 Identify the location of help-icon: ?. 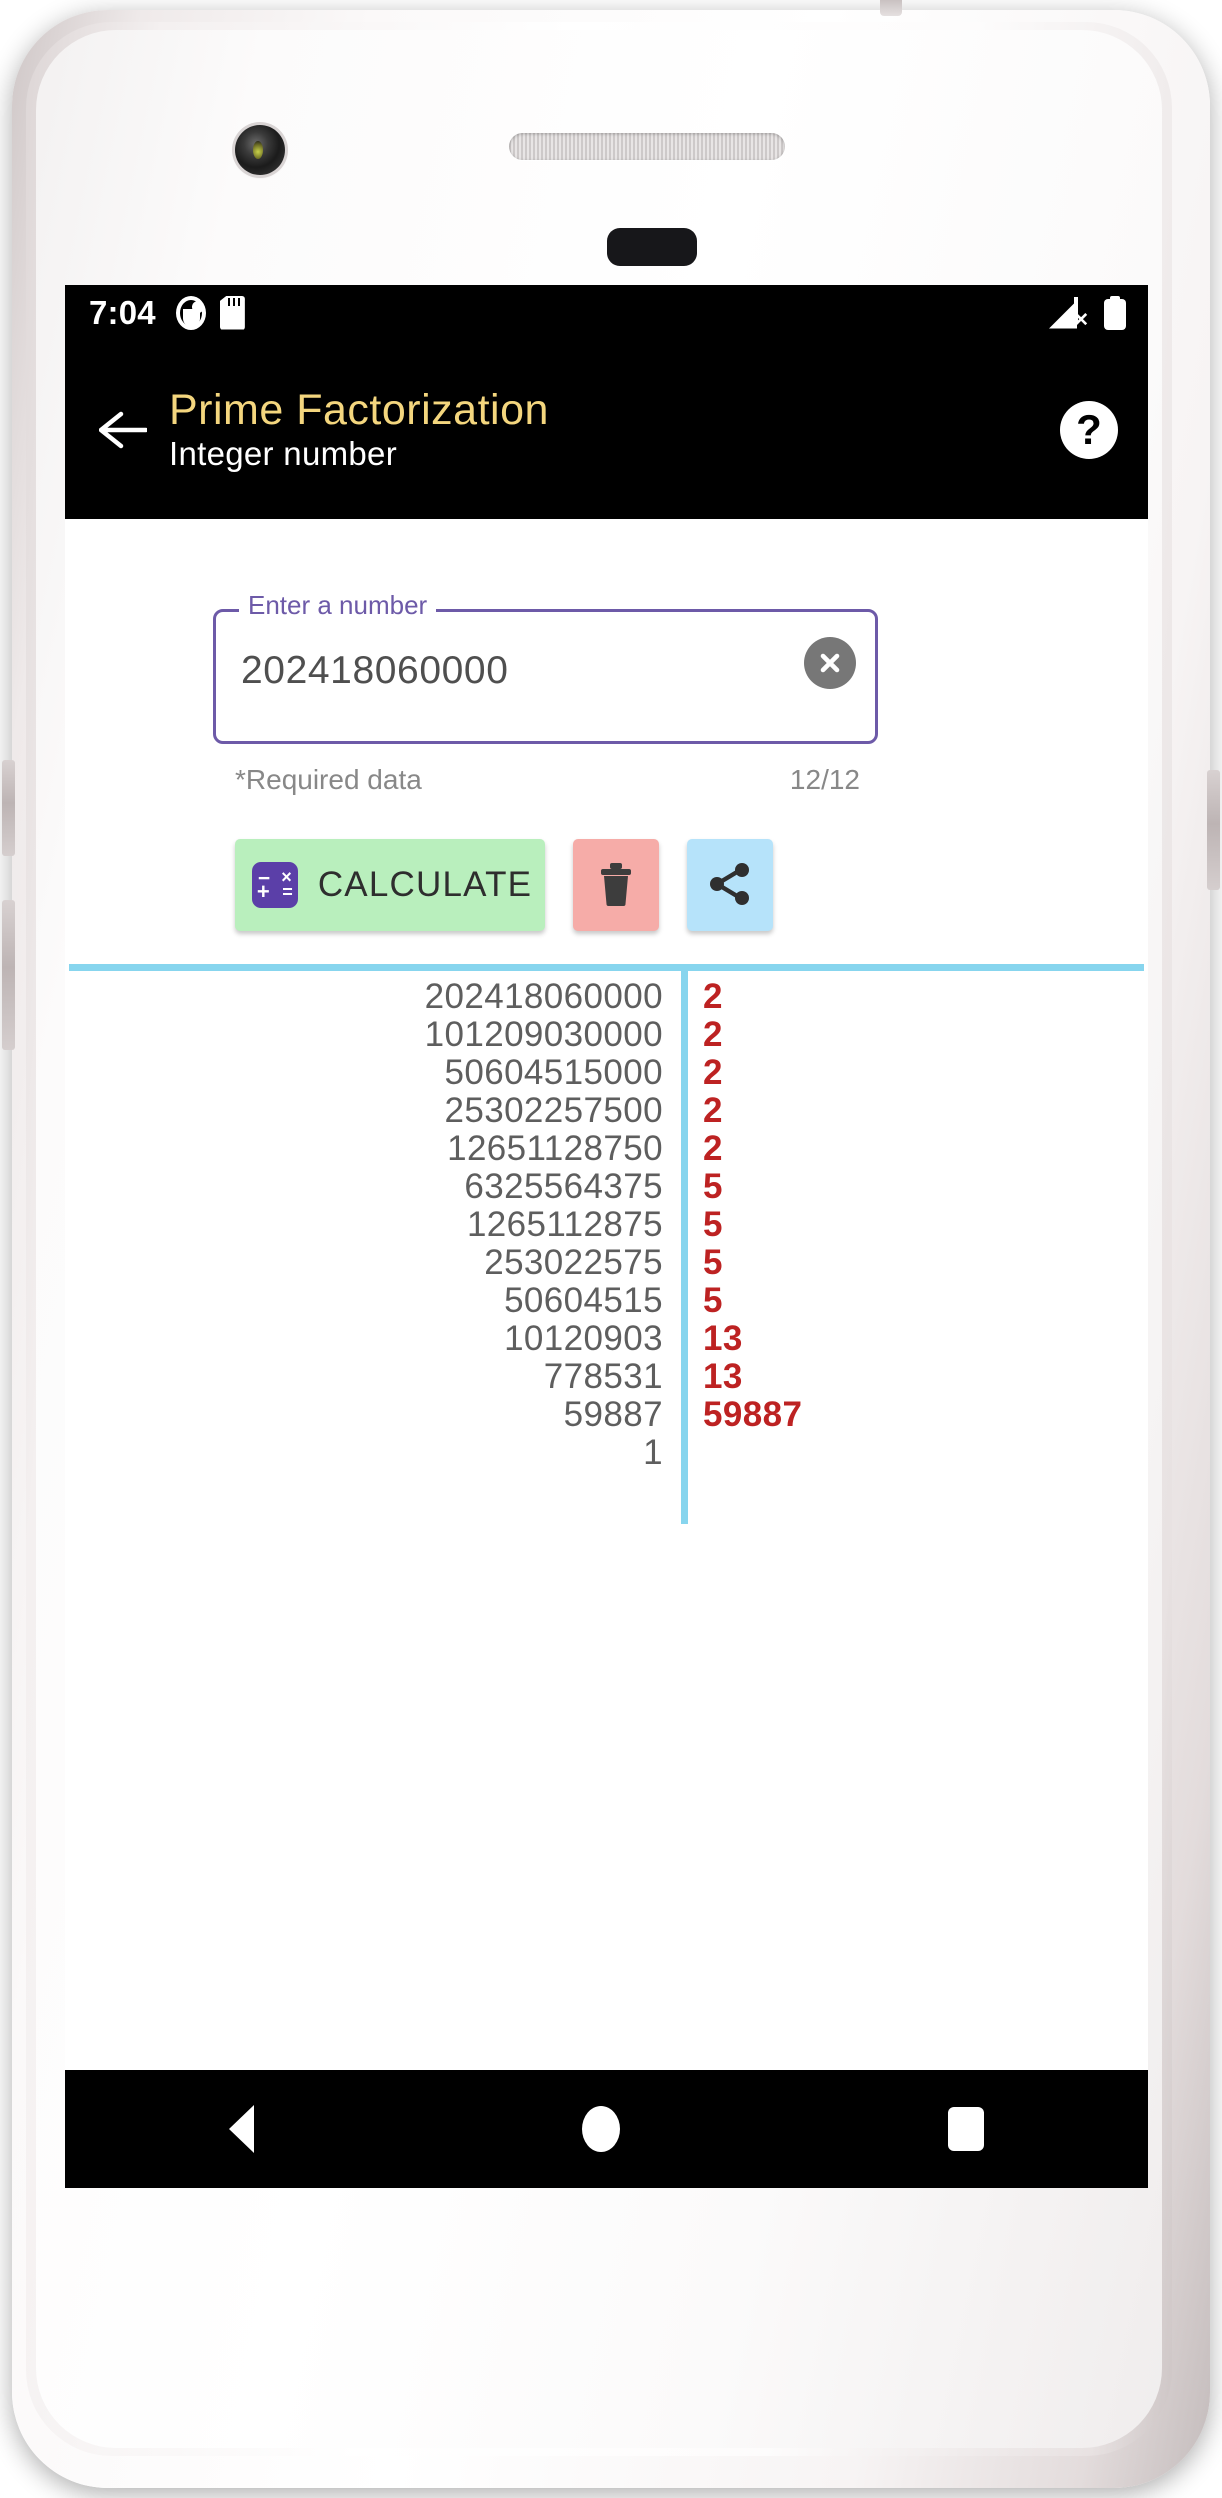
(1089, 429).